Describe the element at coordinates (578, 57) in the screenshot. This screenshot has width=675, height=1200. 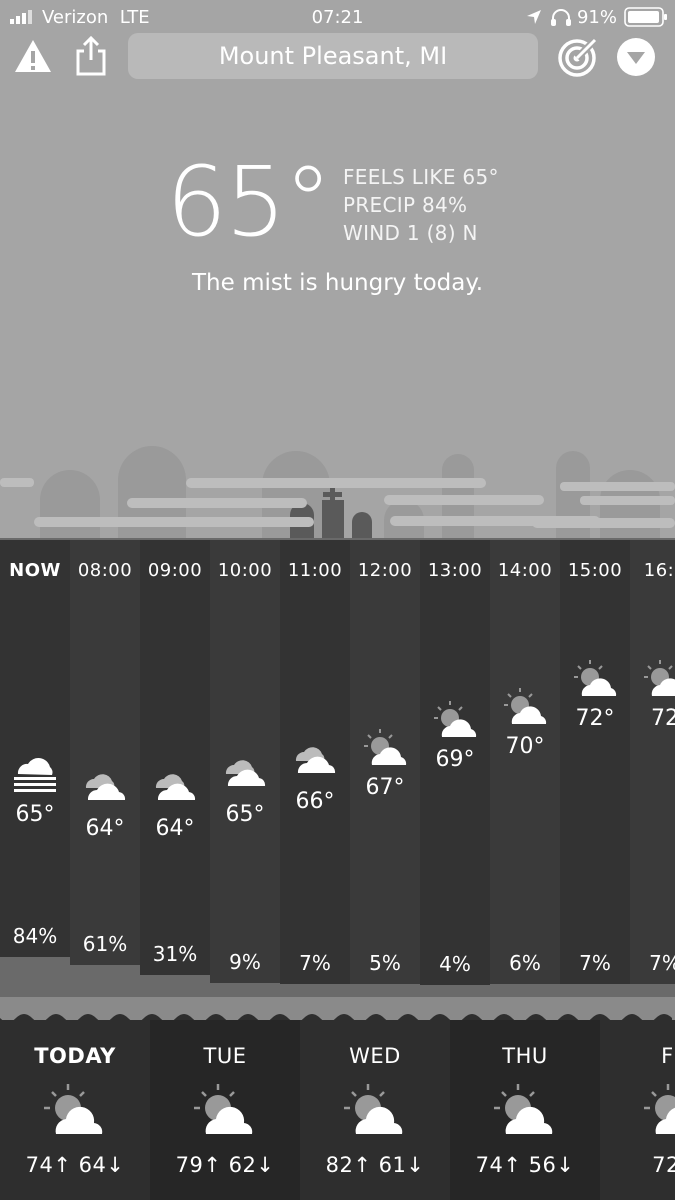
I see `radar-icon` at that location.